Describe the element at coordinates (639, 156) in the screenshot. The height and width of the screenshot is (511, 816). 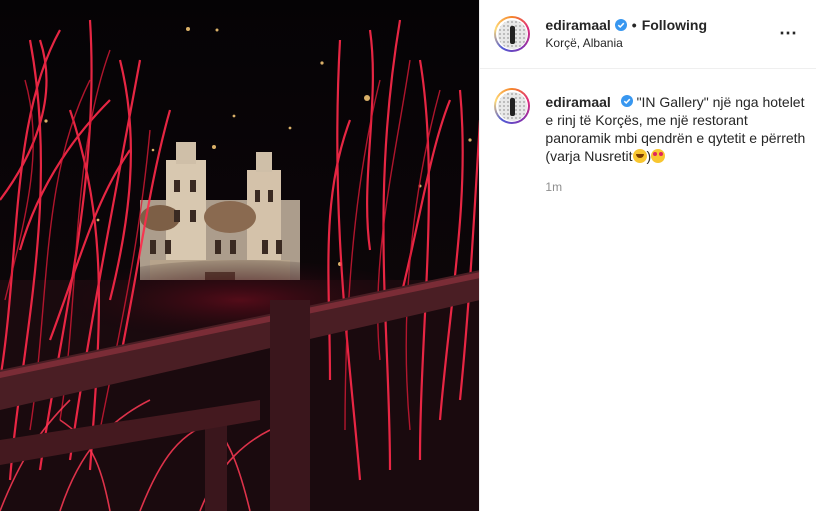
I see `laughing-face-icon` at that location.